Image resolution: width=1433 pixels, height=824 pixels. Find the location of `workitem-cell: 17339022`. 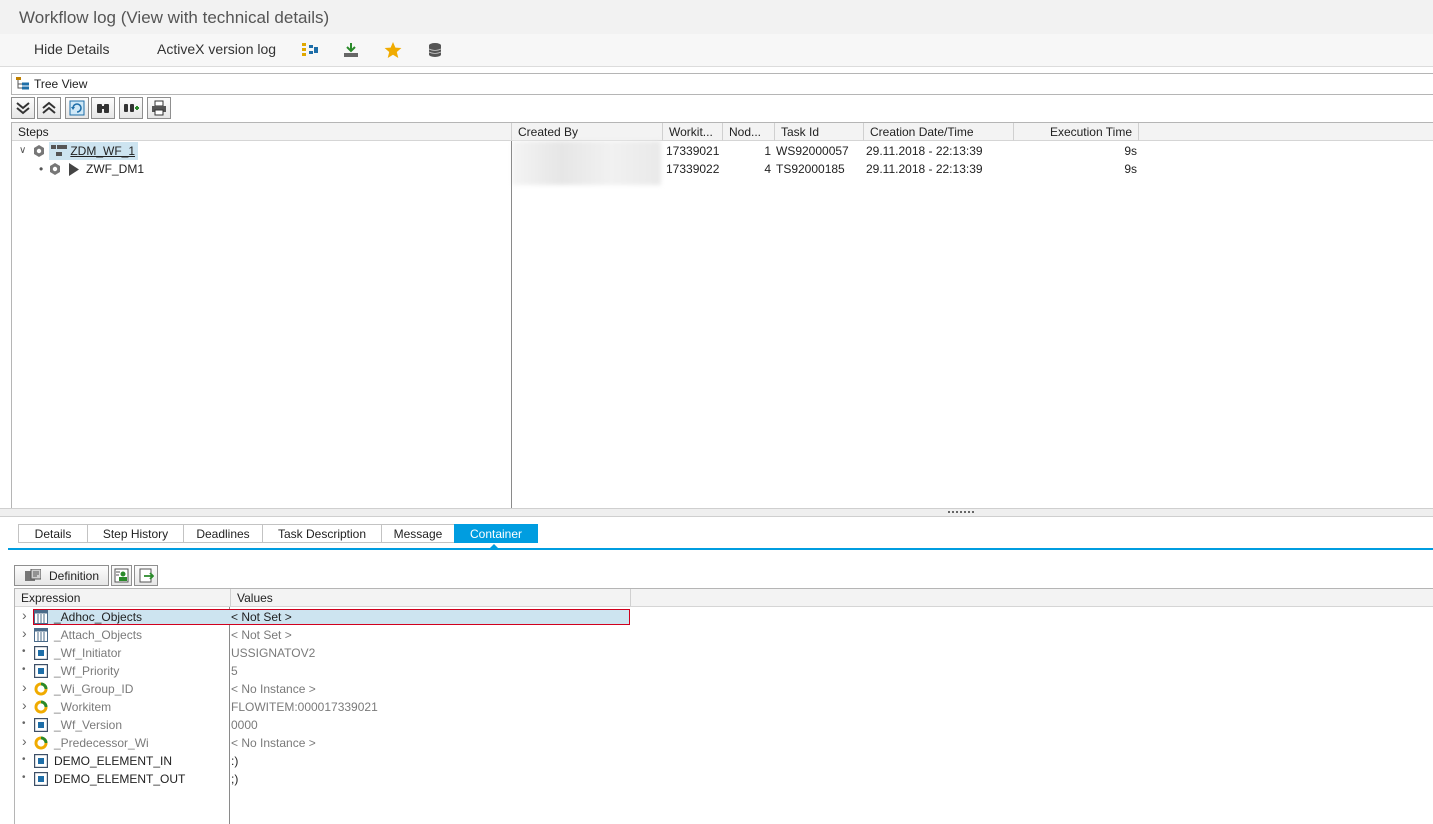

workitem-cell: 17339022 is located at coordinates (693, 169).